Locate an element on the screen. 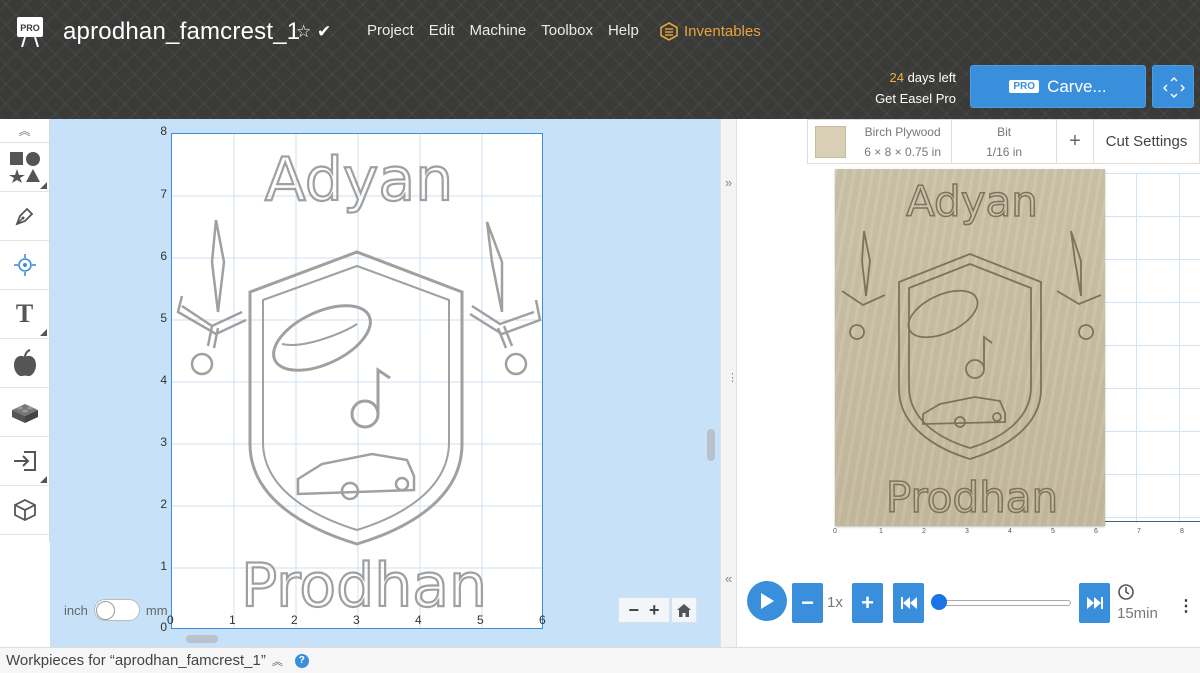  import-tool is located at coordinates (24, 461).